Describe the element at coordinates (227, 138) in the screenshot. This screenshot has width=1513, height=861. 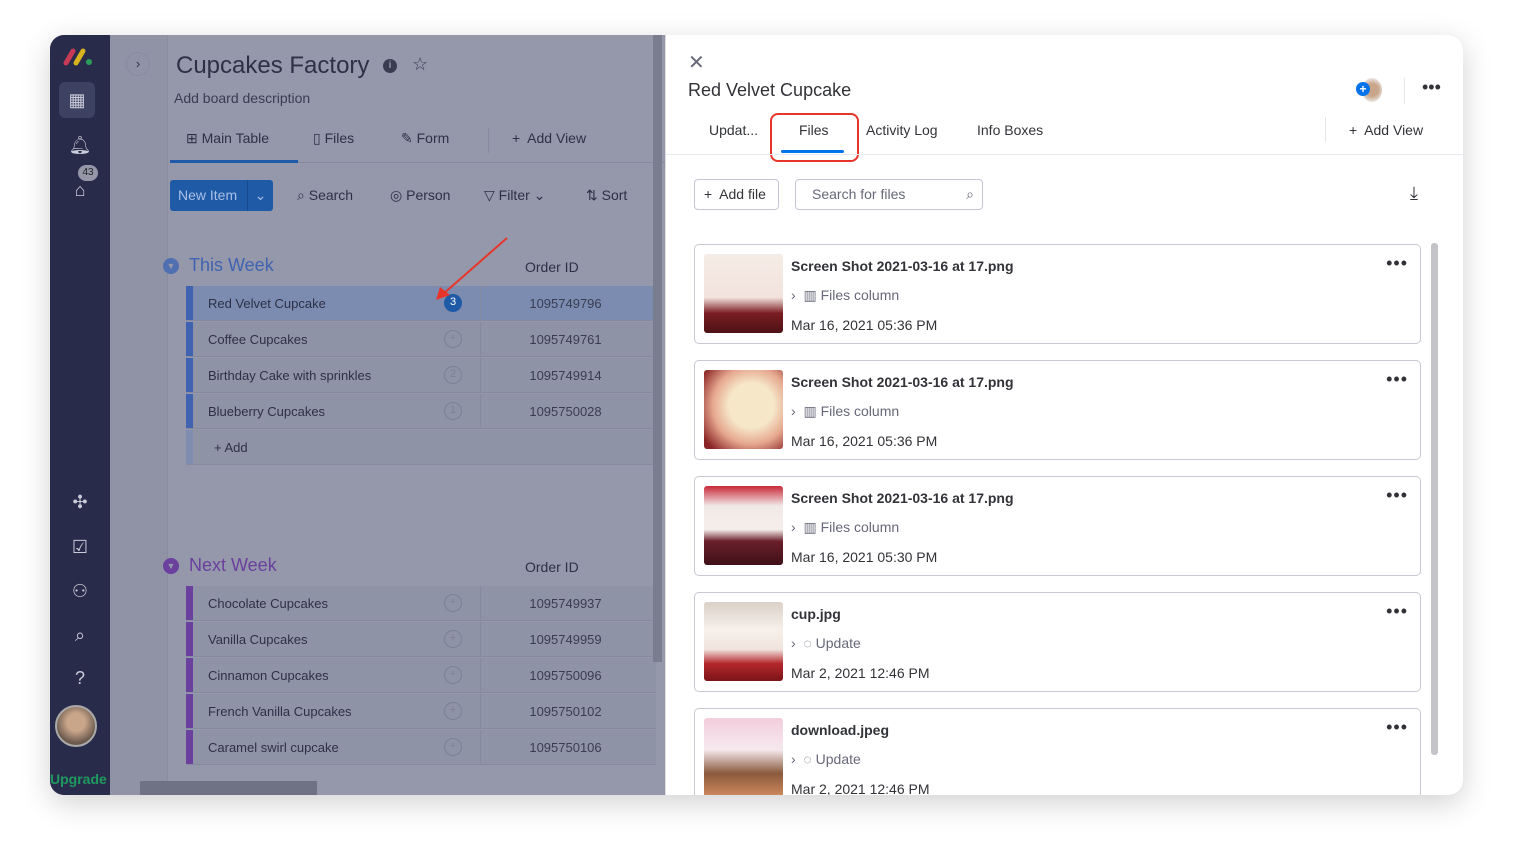
I see `view-tab-main-table: ⊞ Main Table` at that location.